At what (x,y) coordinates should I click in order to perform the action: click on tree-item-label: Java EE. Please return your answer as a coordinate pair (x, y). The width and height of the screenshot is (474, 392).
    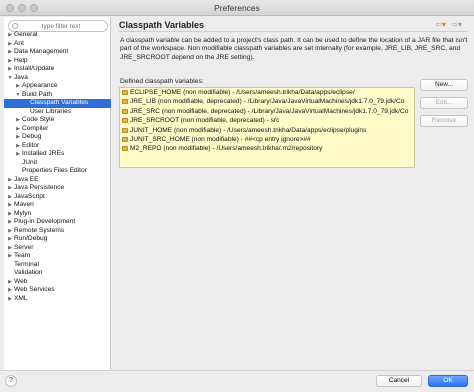
    Looking at the image, I should click on (26, 179).